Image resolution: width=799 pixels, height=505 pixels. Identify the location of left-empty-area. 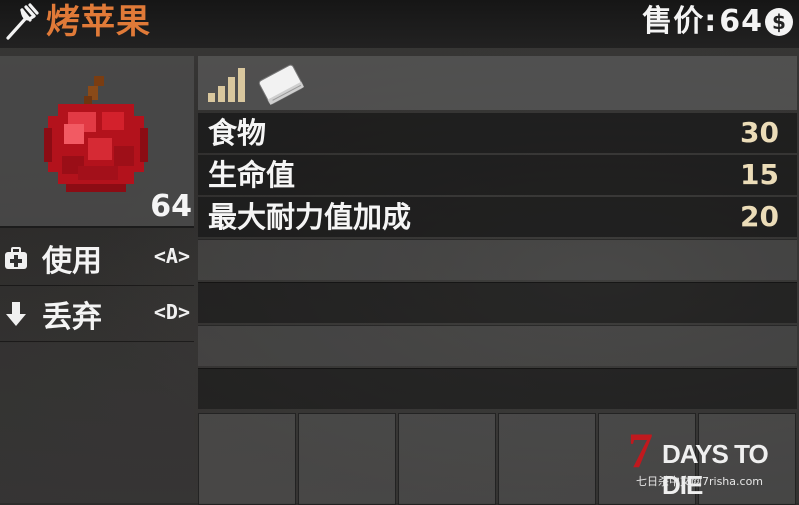
(97, 423).